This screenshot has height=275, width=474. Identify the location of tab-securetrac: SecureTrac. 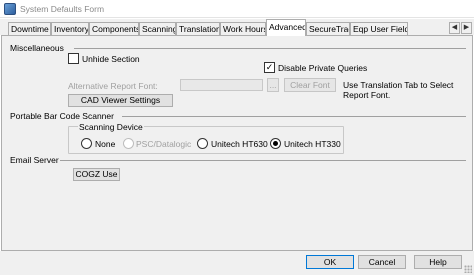
(328, 28).